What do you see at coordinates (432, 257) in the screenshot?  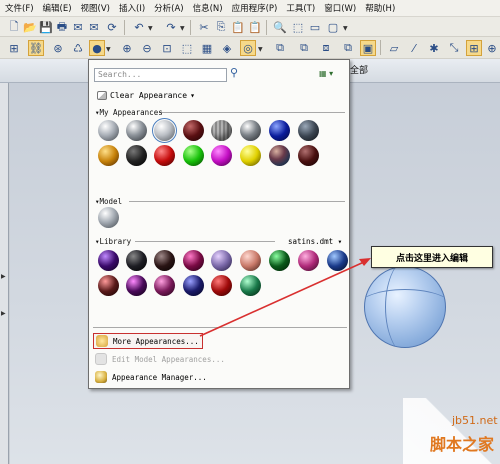 I see `callout-note: 点击这里进入编辑` at bounding box center [432, 257].